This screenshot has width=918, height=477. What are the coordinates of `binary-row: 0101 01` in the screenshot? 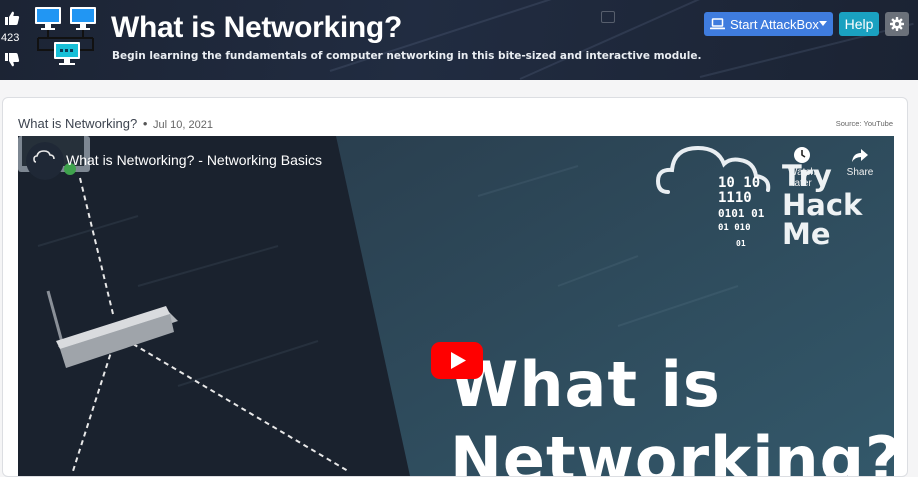 It's located at (741, 213).